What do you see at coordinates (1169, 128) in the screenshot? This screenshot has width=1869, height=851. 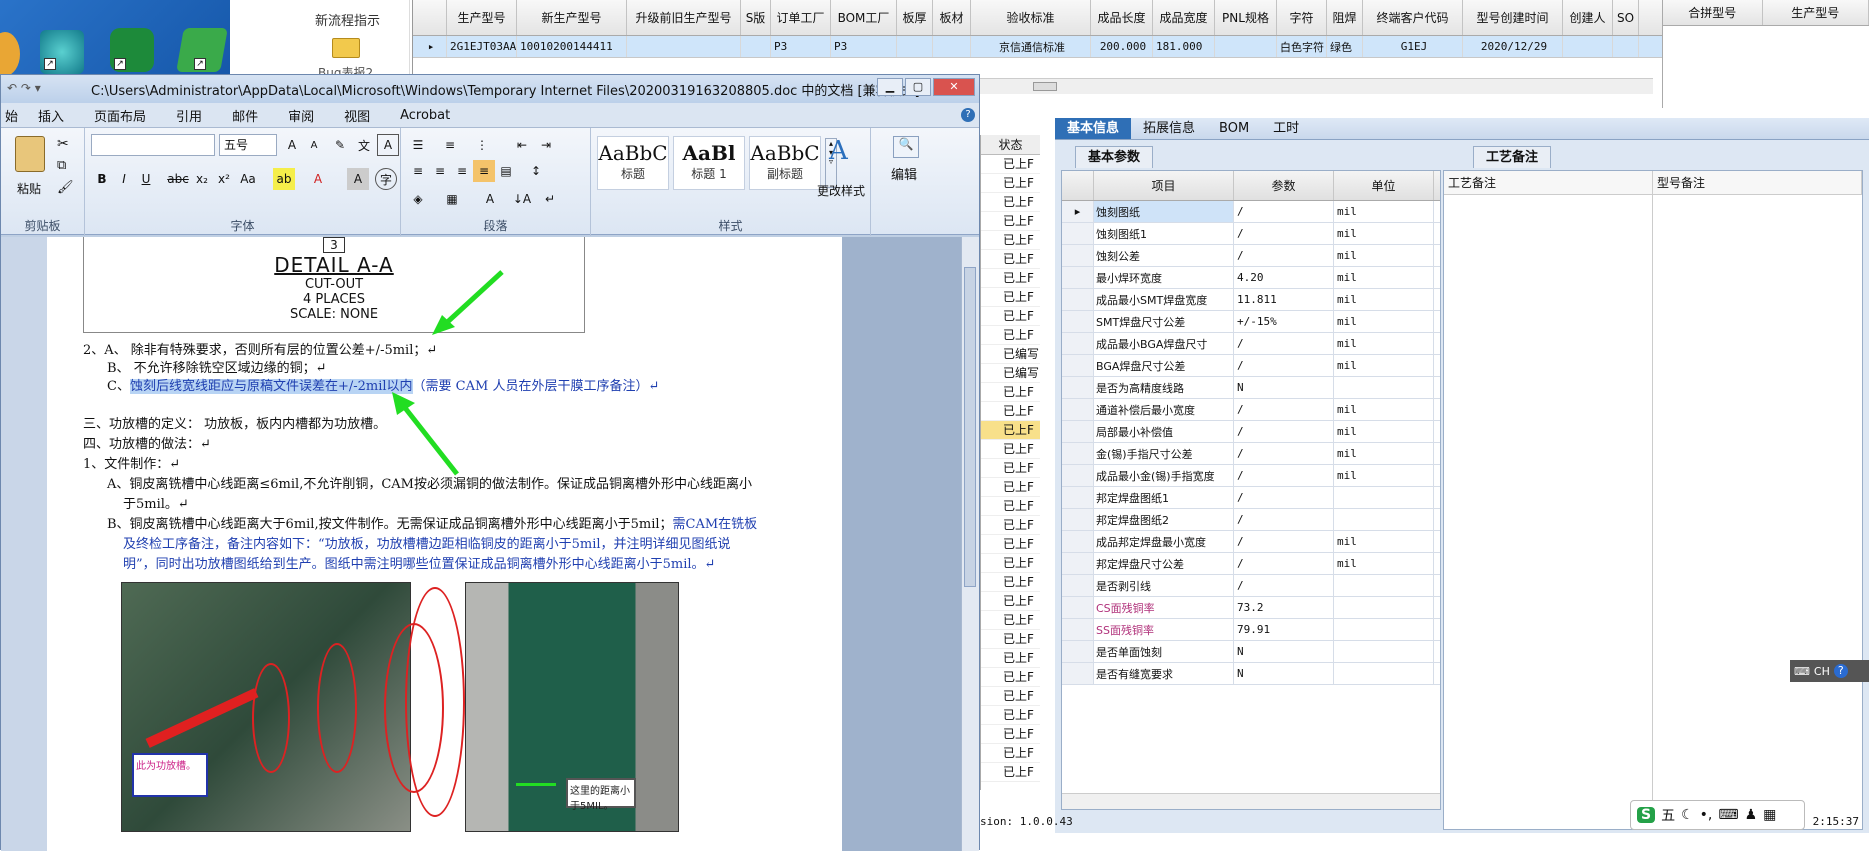 I see `tab-extended-info: 拓展信息` at bounding box center [1169, 128].